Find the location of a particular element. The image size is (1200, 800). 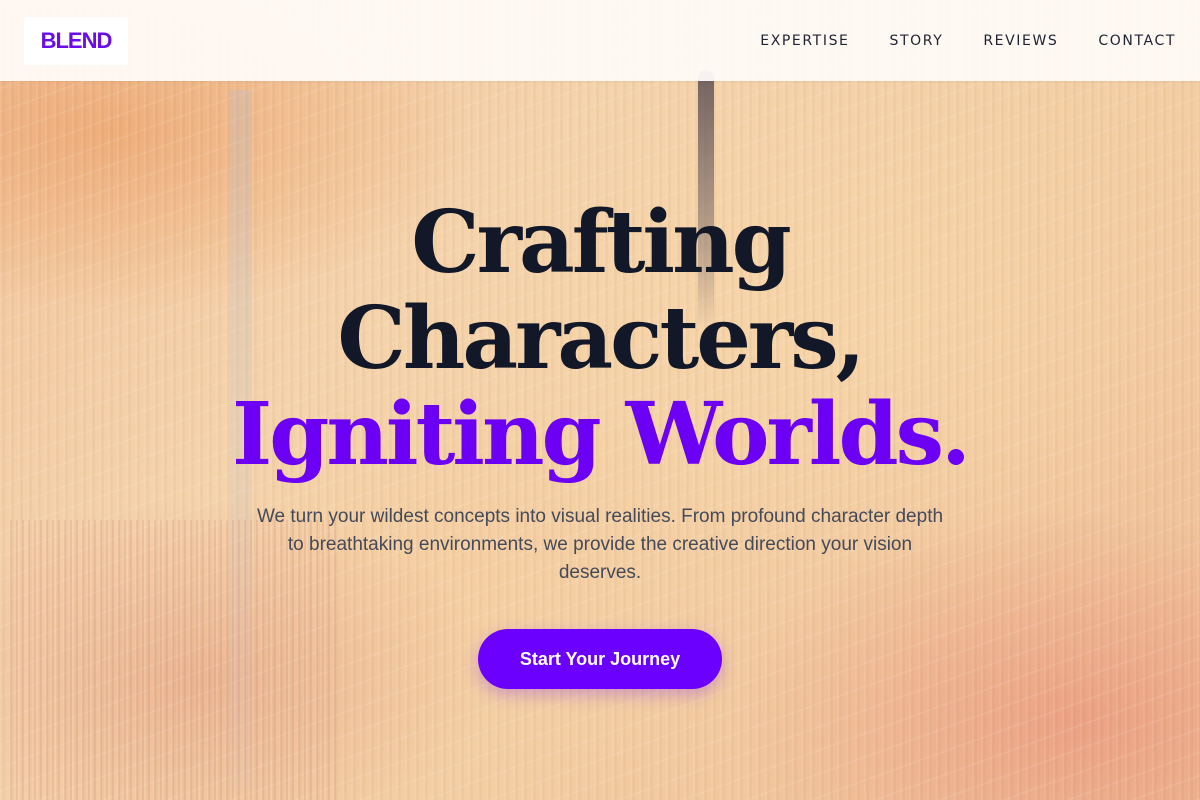

site-header: BLEND EXPERTISE STORY REVIEWS CONTACT is located at coordinates (600, 40).